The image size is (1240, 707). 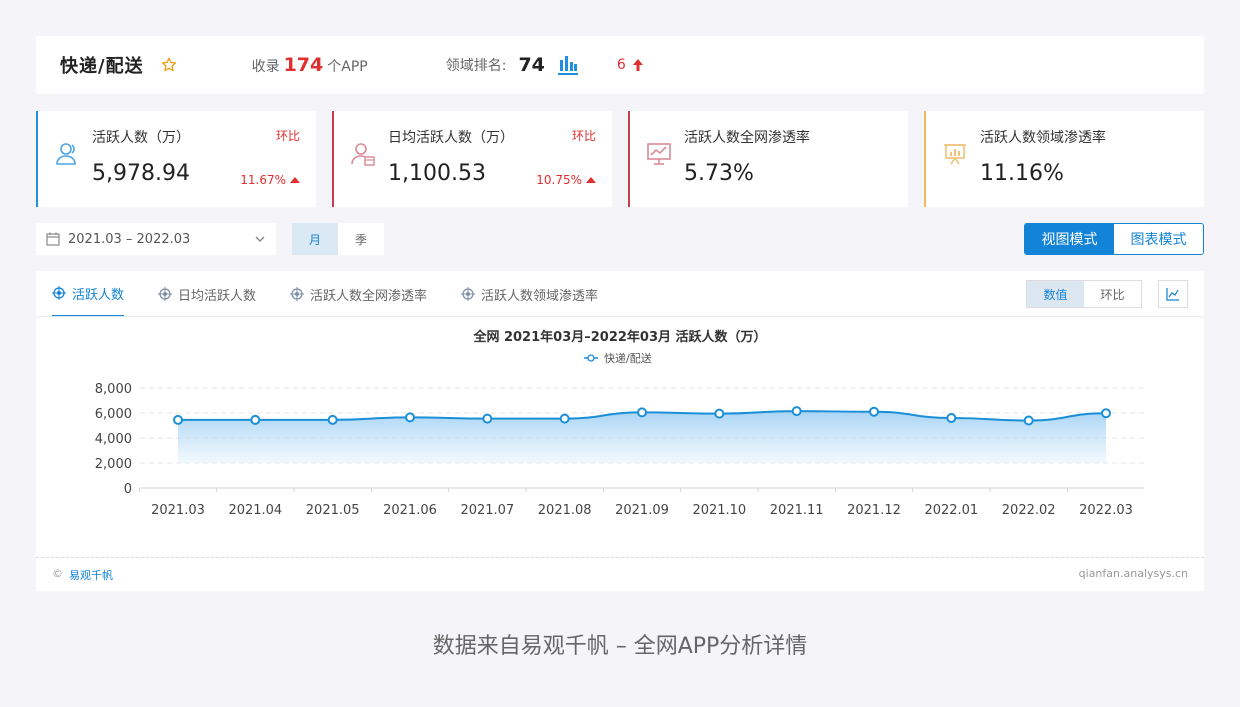 I want to click on footer-url: qianfan.analysys.cn, so click(x=1133, y=573).